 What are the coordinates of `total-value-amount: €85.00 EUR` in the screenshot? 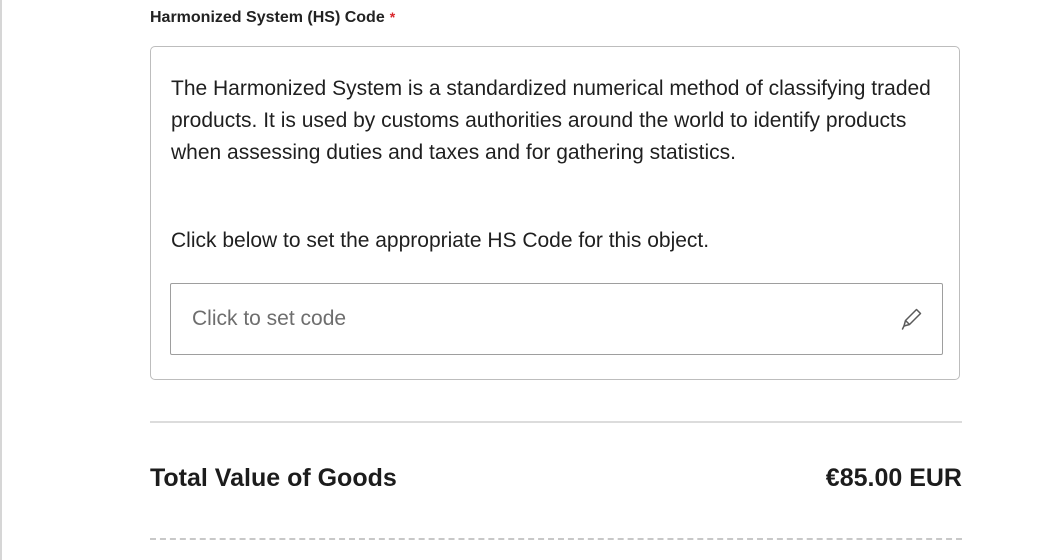 It's located at (893, 478).